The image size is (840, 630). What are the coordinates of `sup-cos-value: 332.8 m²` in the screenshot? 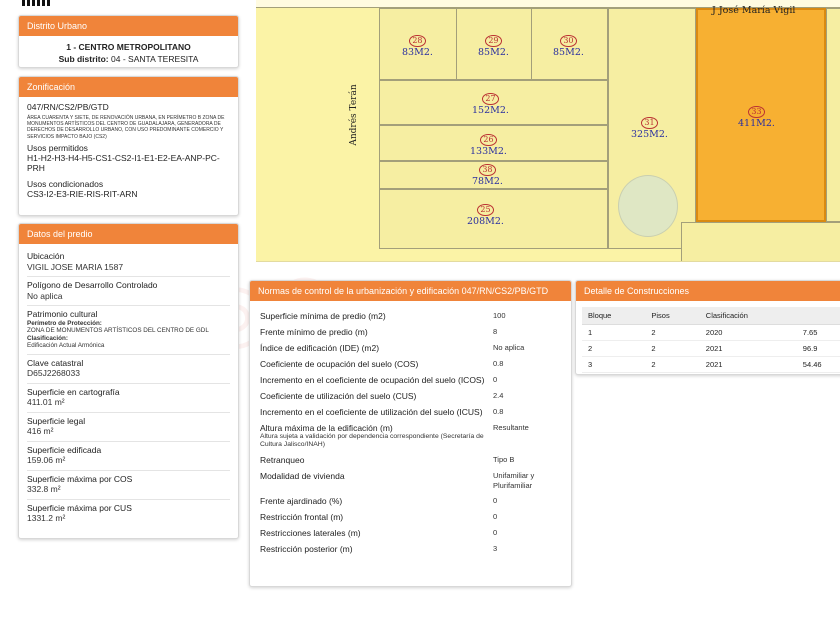 It's located at (44, 489).